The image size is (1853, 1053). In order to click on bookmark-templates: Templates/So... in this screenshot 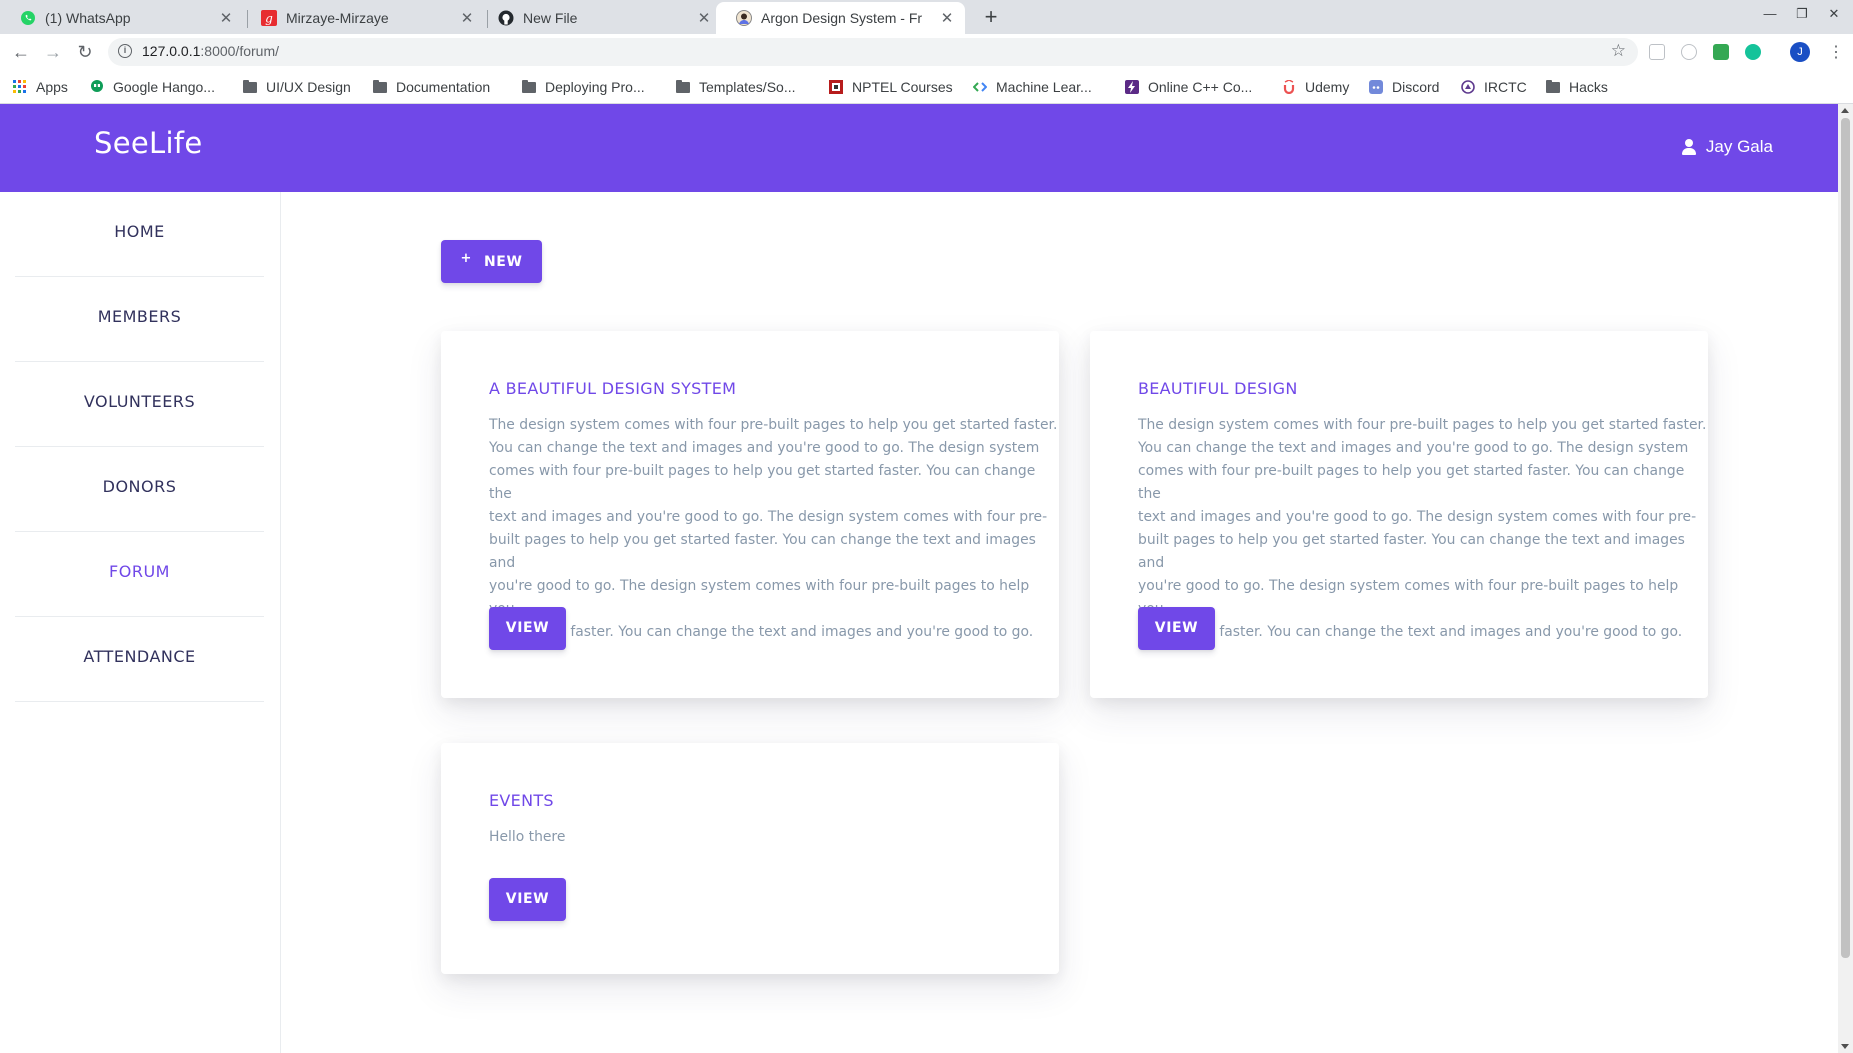, I will do `click(736, 87)`.